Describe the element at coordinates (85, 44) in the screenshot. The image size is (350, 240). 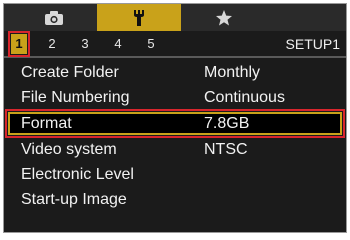
I see `page-3: 3` at that location.